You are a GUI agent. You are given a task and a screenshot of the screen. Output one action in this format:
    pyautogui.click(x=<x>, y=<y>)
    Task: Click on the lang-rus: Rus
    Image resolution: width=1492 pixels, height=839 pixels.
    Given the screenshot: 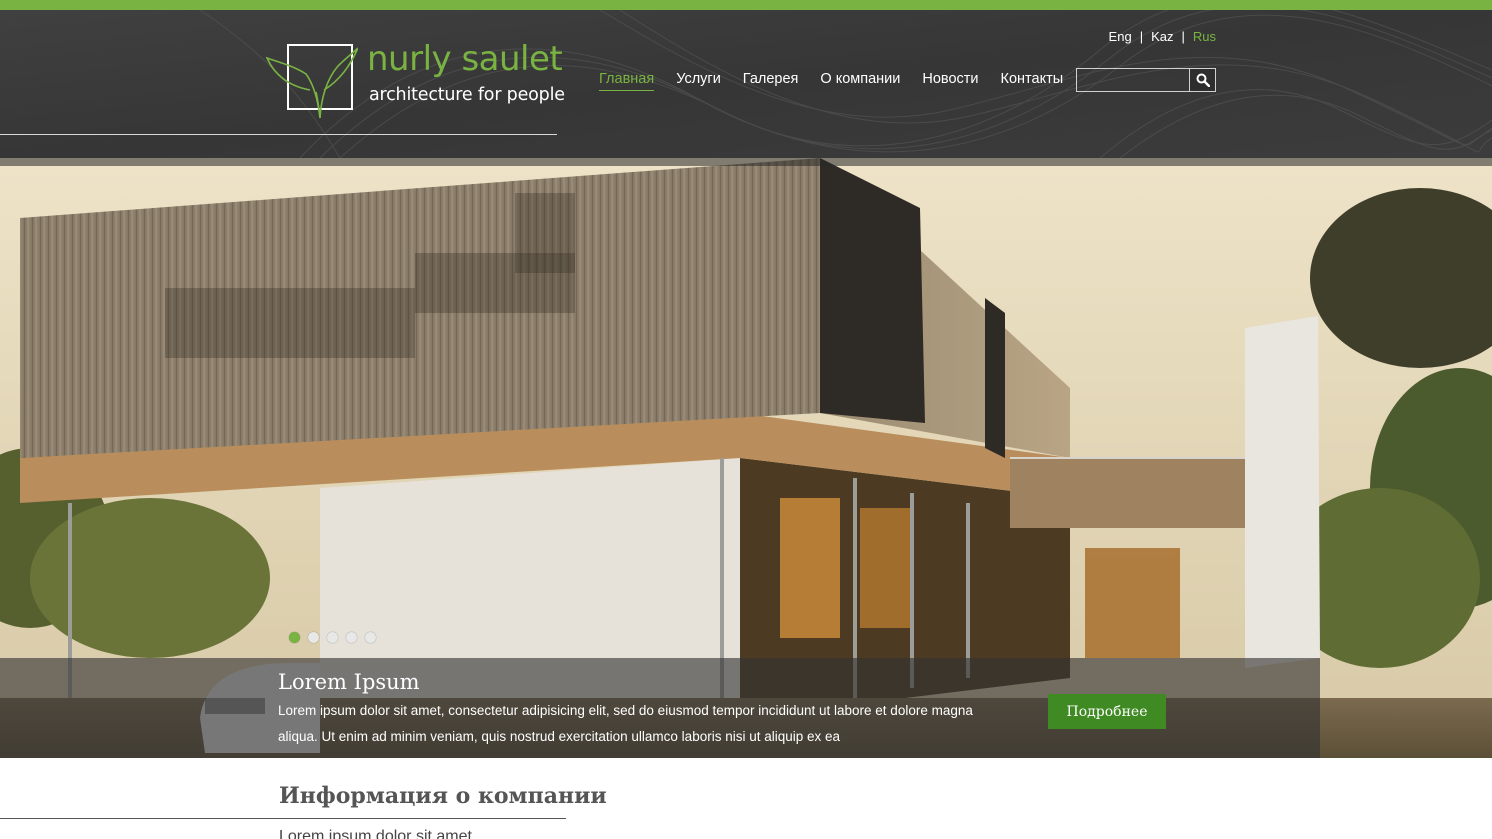 What is the action you would take?
    pyautogui.click(x=1204, y=36)
    